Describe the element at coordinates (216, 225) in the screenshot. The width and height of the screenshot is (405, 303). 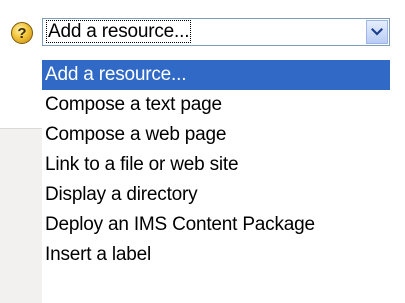
I see `option-deploy-ims-package: Deploy an IMS Content Package` at that location.